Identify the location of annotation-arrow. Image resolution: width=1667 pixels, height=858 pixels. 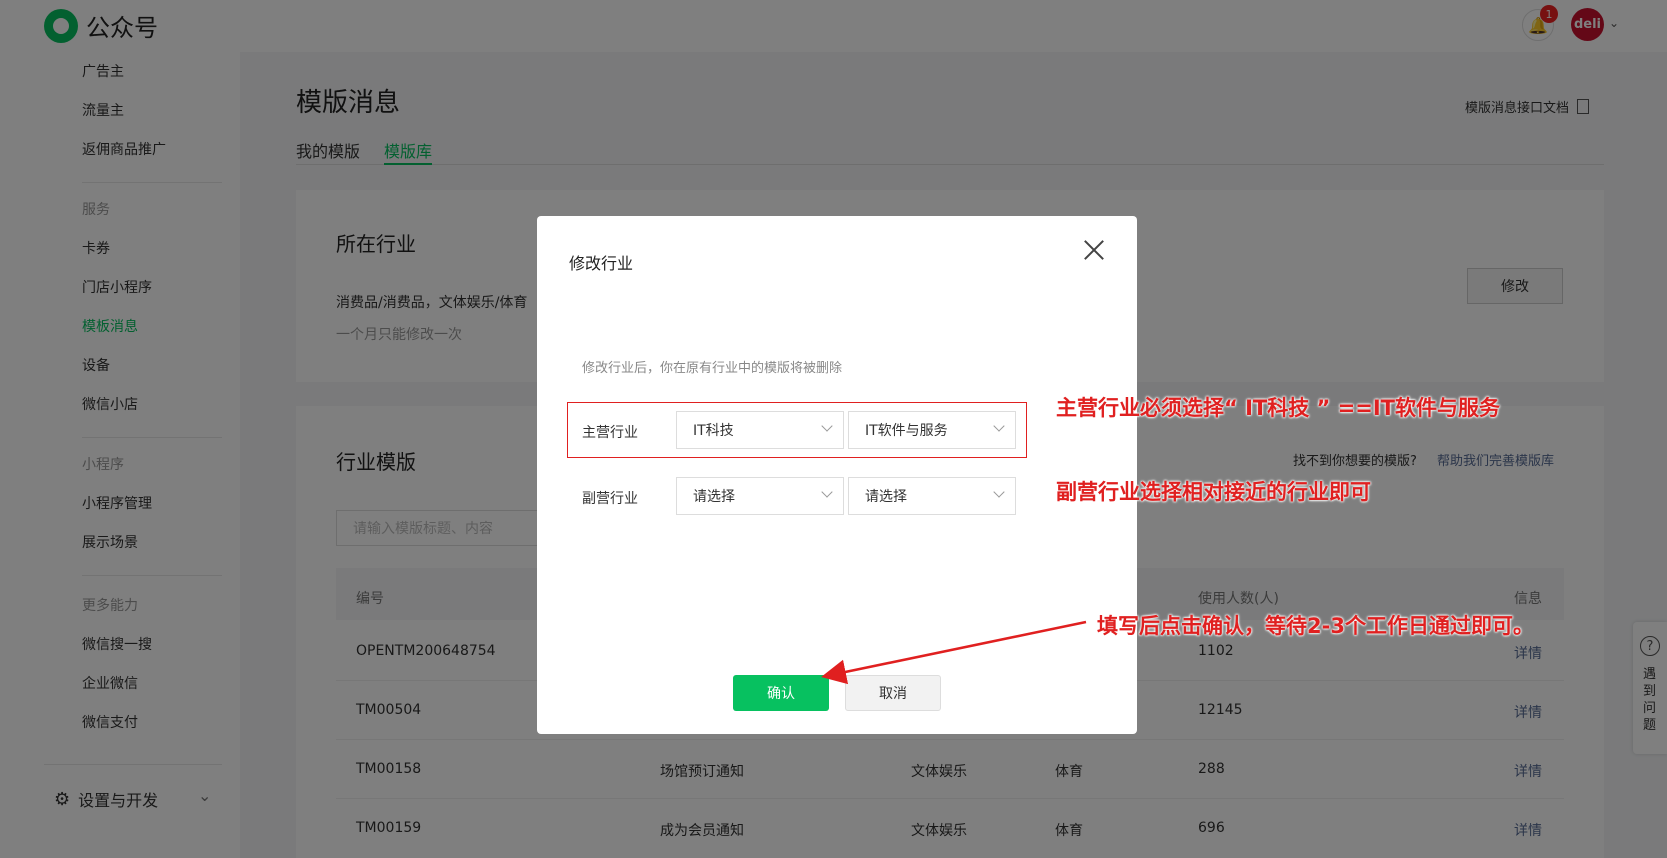
(954, 652).